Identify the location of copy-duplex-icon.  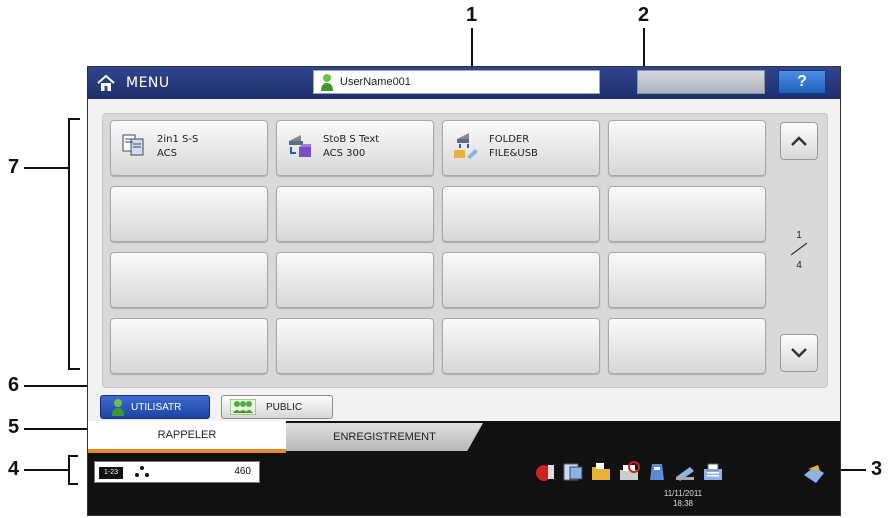
(133, 145).